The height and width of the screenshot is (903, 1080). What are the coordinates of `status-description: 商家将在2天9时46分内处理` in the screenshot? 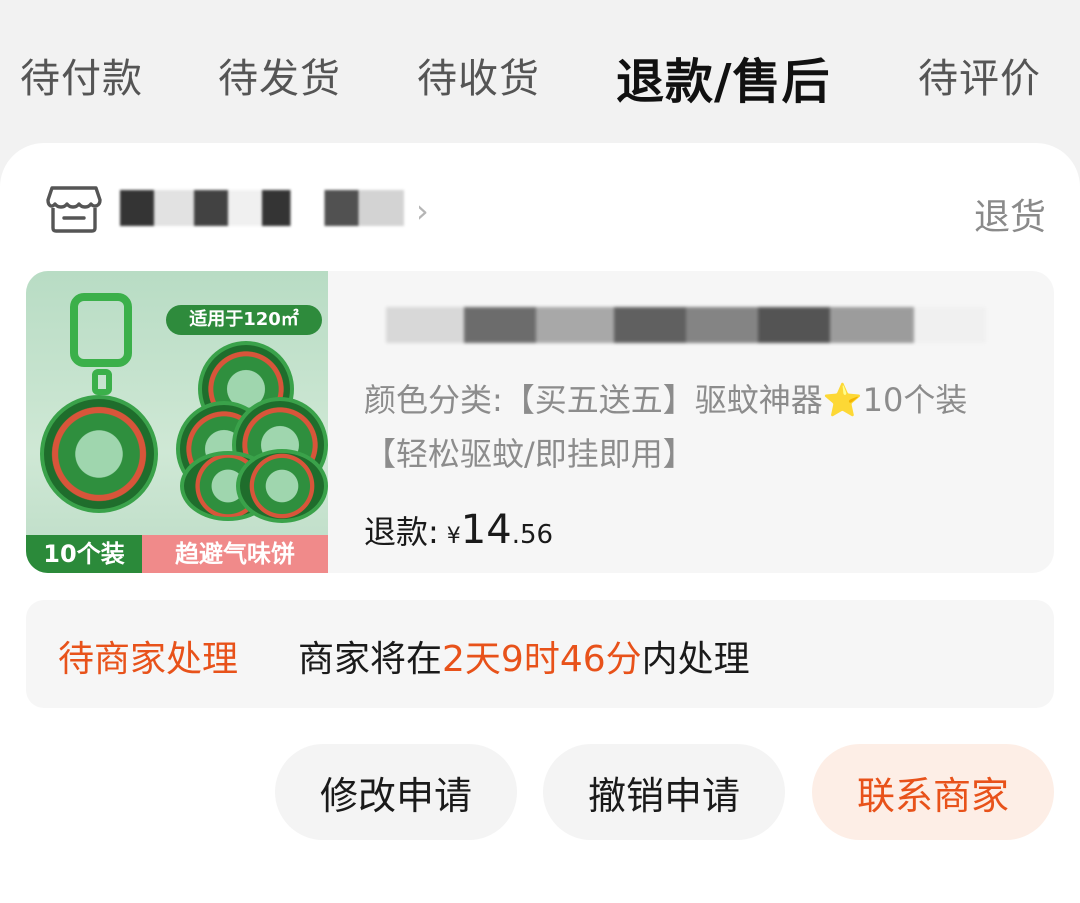 It's located at (524, 656).